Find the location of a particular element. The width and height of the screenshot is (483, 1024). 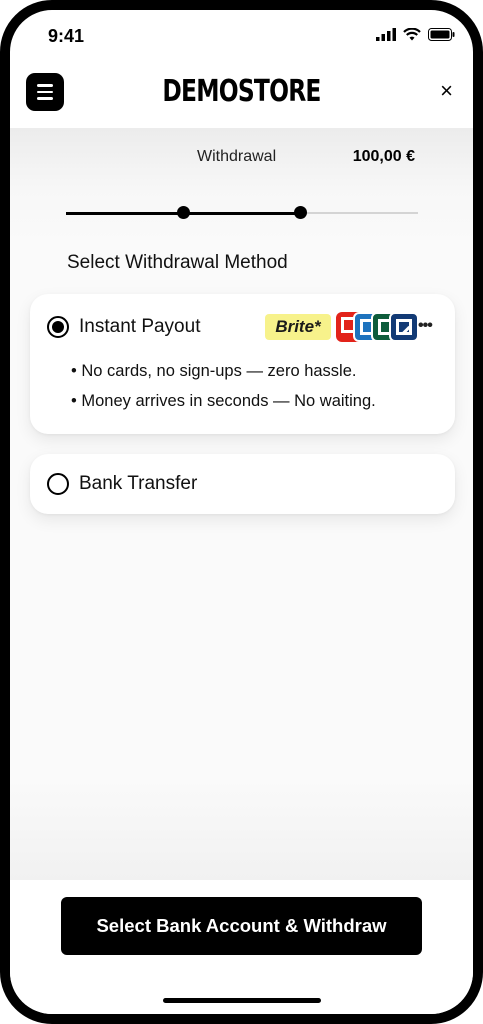

home-indicator is located at coordinates (242, 1000).